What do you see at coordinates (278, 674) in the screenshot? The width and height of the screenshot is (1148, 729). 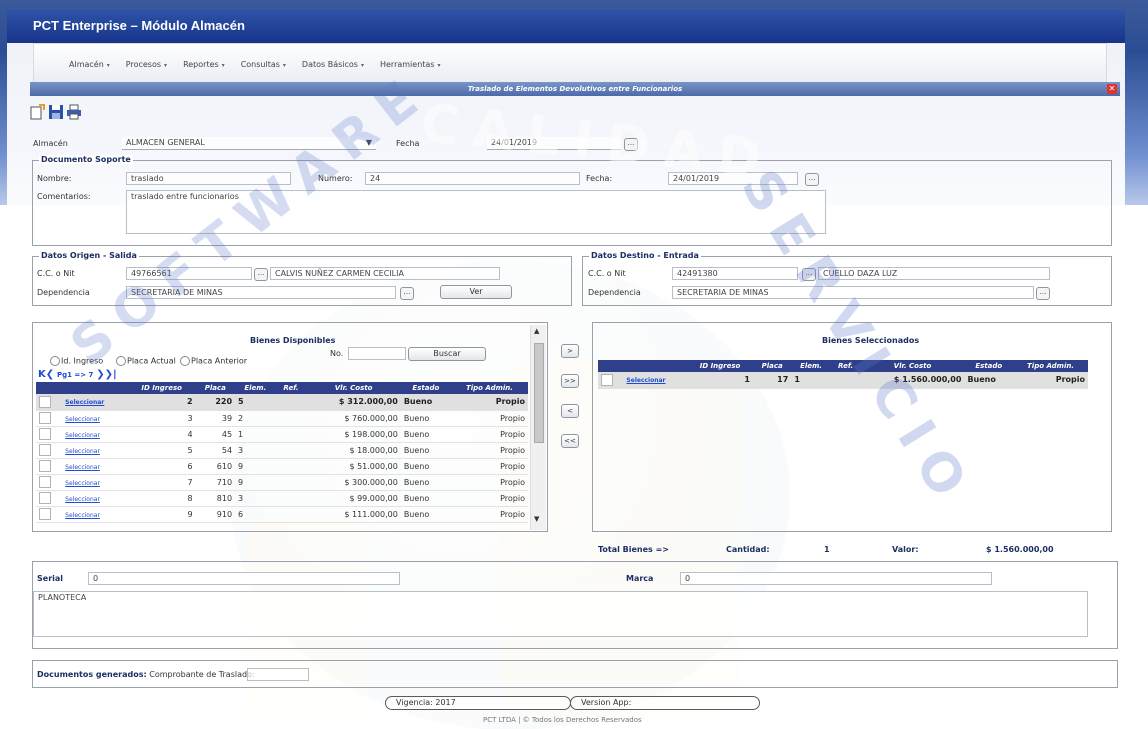 I see `comprobante-input` at bounding box center [278, 674].